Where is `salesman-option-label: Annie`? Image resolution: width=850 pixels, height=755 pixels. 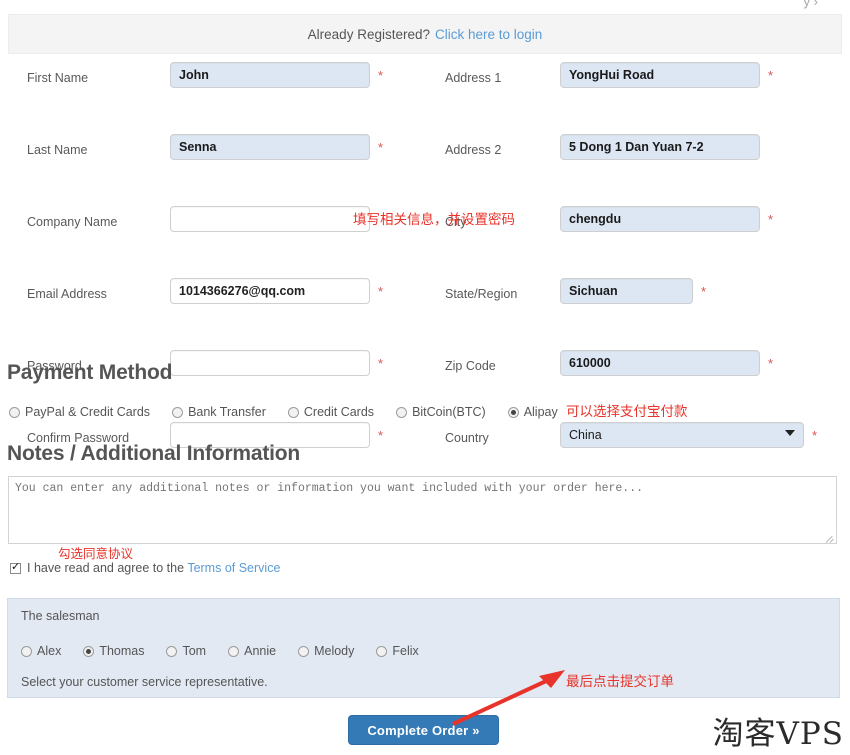 salesman-option-label: Annie is located at coordinates (260, 651).